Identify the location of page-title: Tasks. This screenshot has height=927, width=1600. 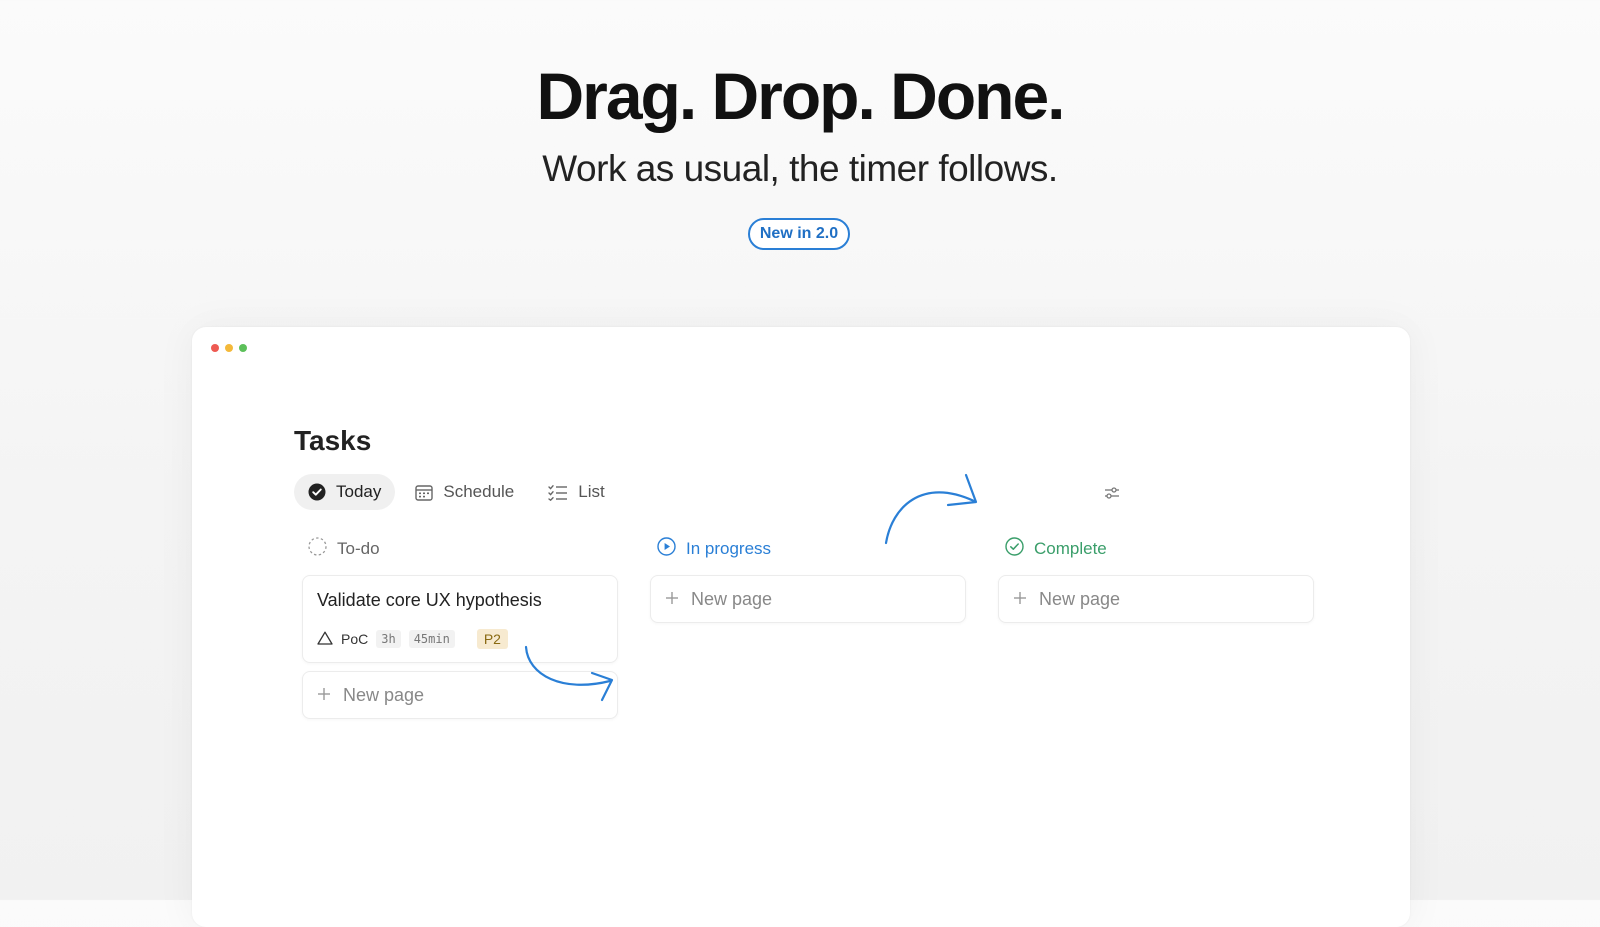
(333, 440).